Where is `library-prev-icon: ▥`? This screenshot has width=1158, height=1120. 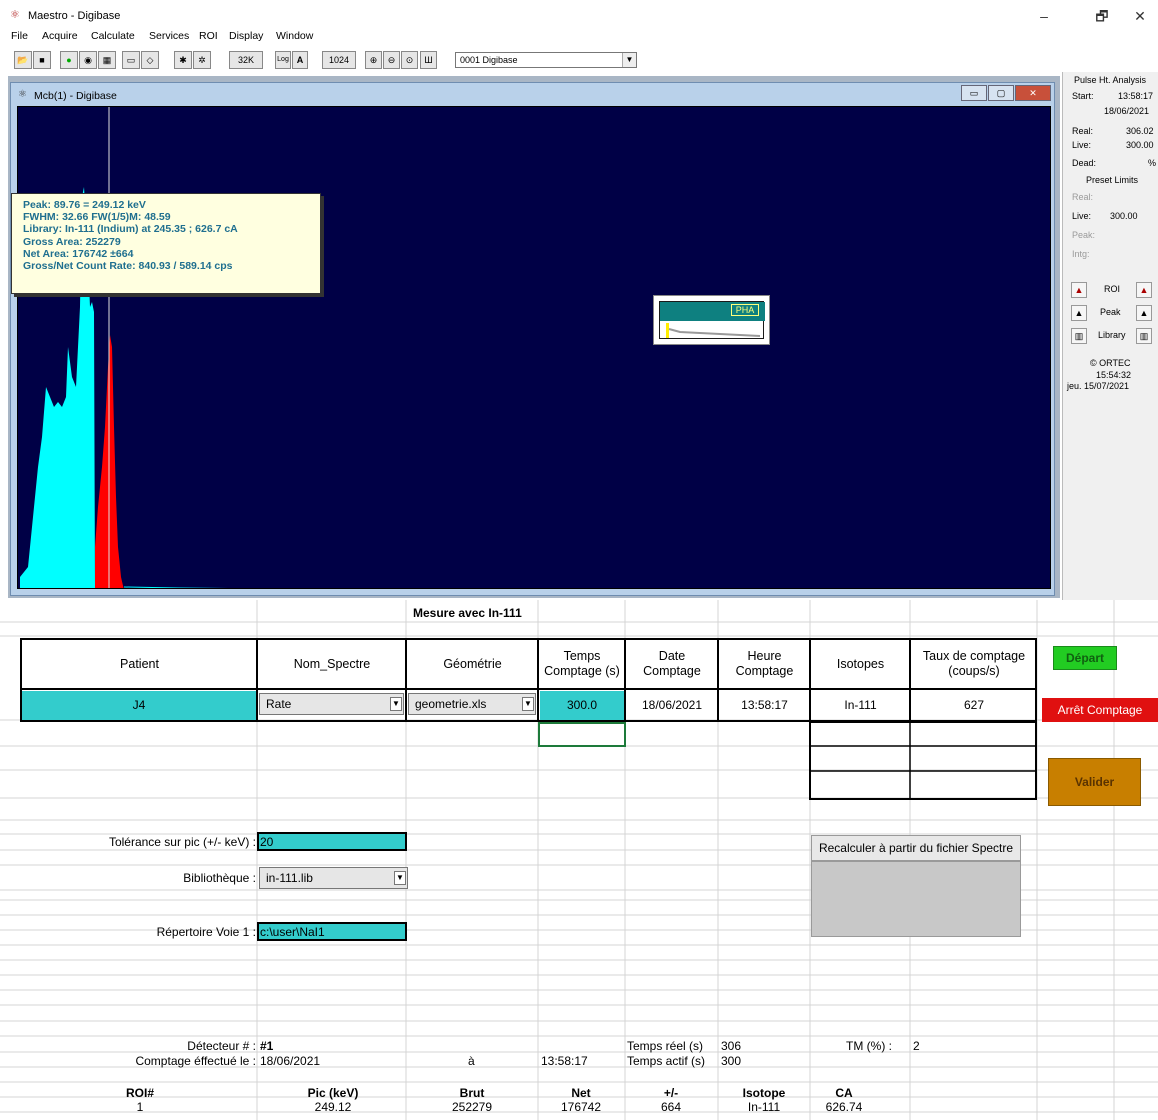 library-prev-icon: ▥ is located at coordinates (1079, 336).